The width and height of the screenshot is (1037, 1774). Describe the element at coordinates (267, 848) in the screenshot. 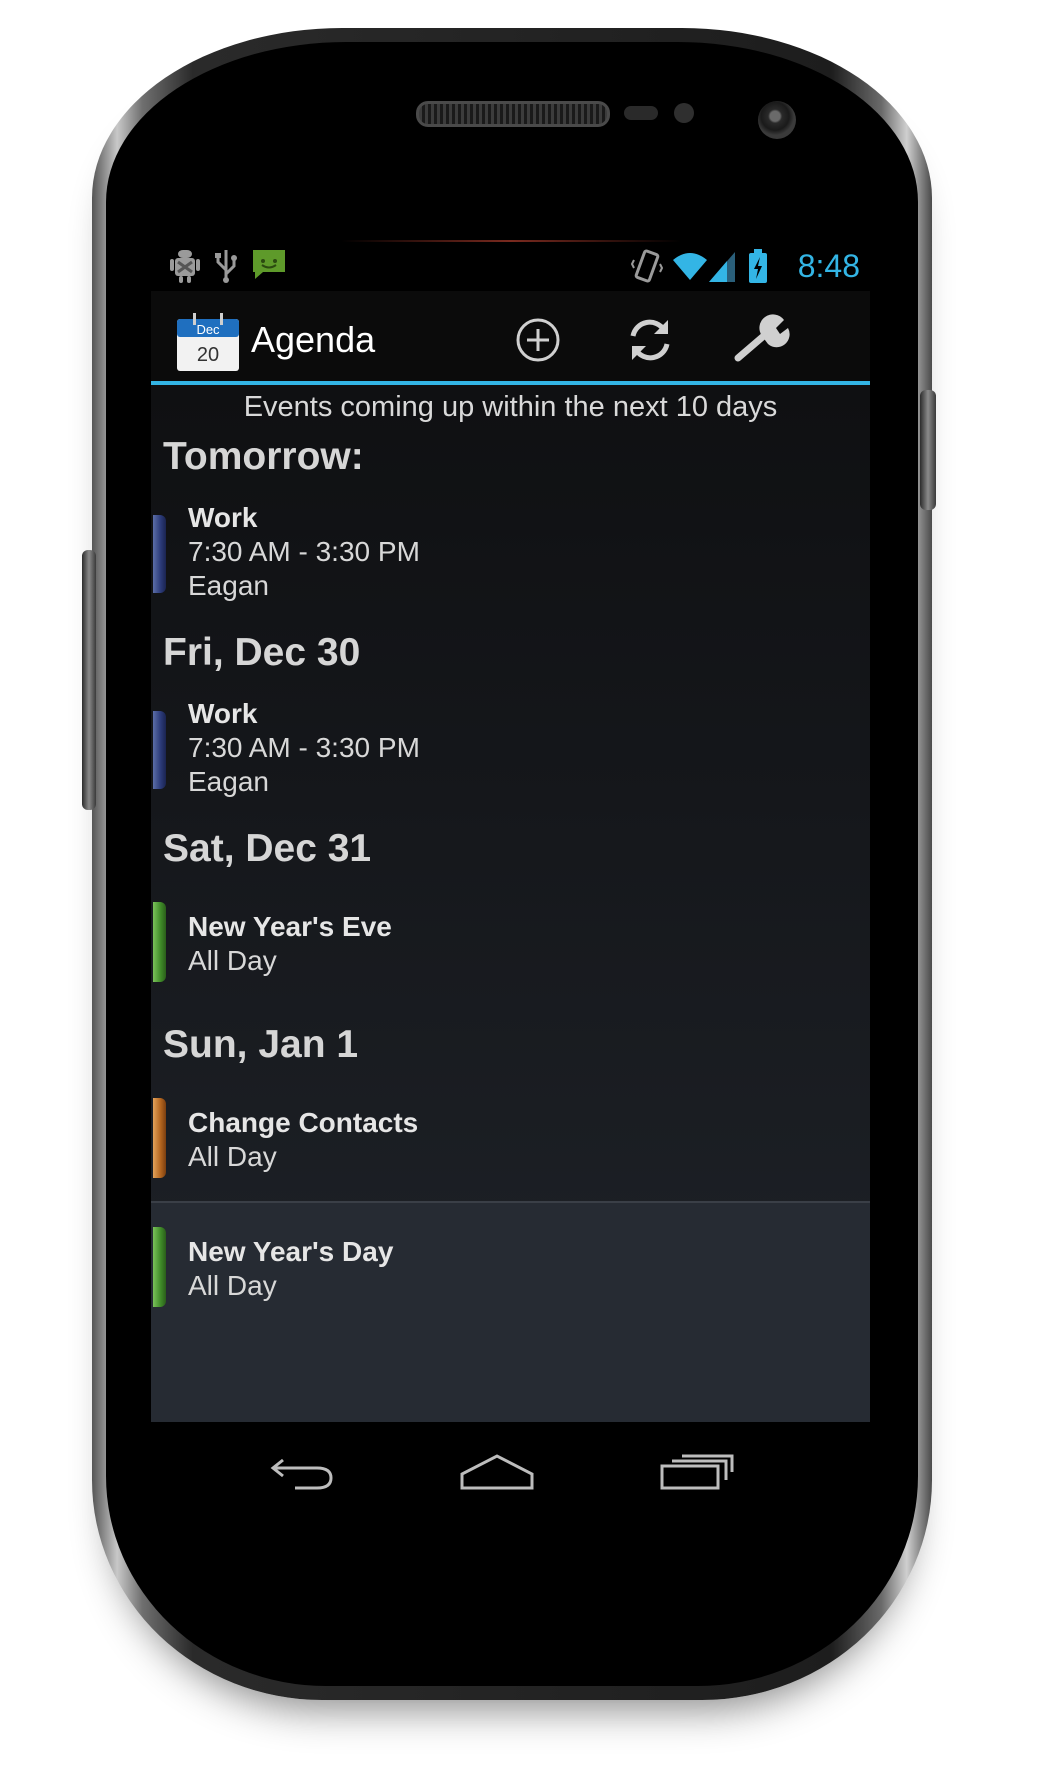

I see `day-header: Sat, Dec 31` at that location.